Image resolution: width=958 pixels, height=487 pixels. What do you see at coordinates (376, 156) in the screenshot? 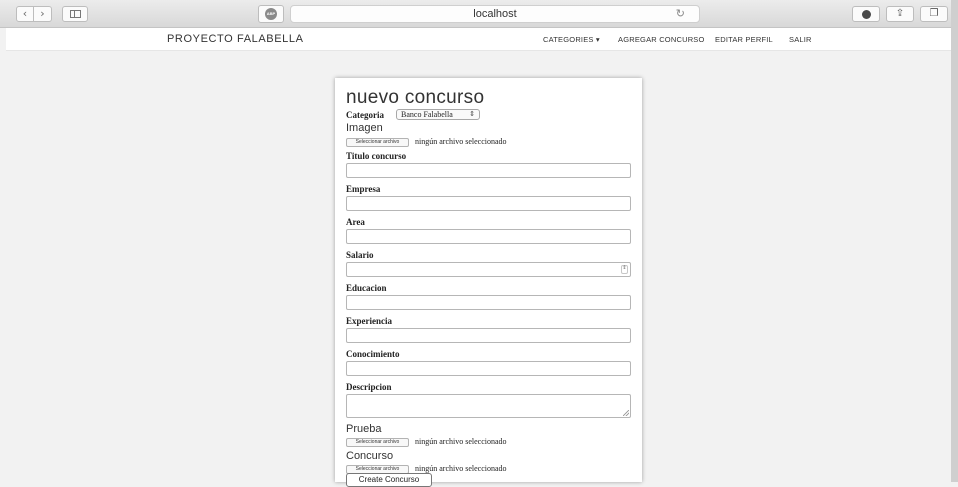
I see `titulo-label: Titulo concurso` at bounding box center [376, 156].